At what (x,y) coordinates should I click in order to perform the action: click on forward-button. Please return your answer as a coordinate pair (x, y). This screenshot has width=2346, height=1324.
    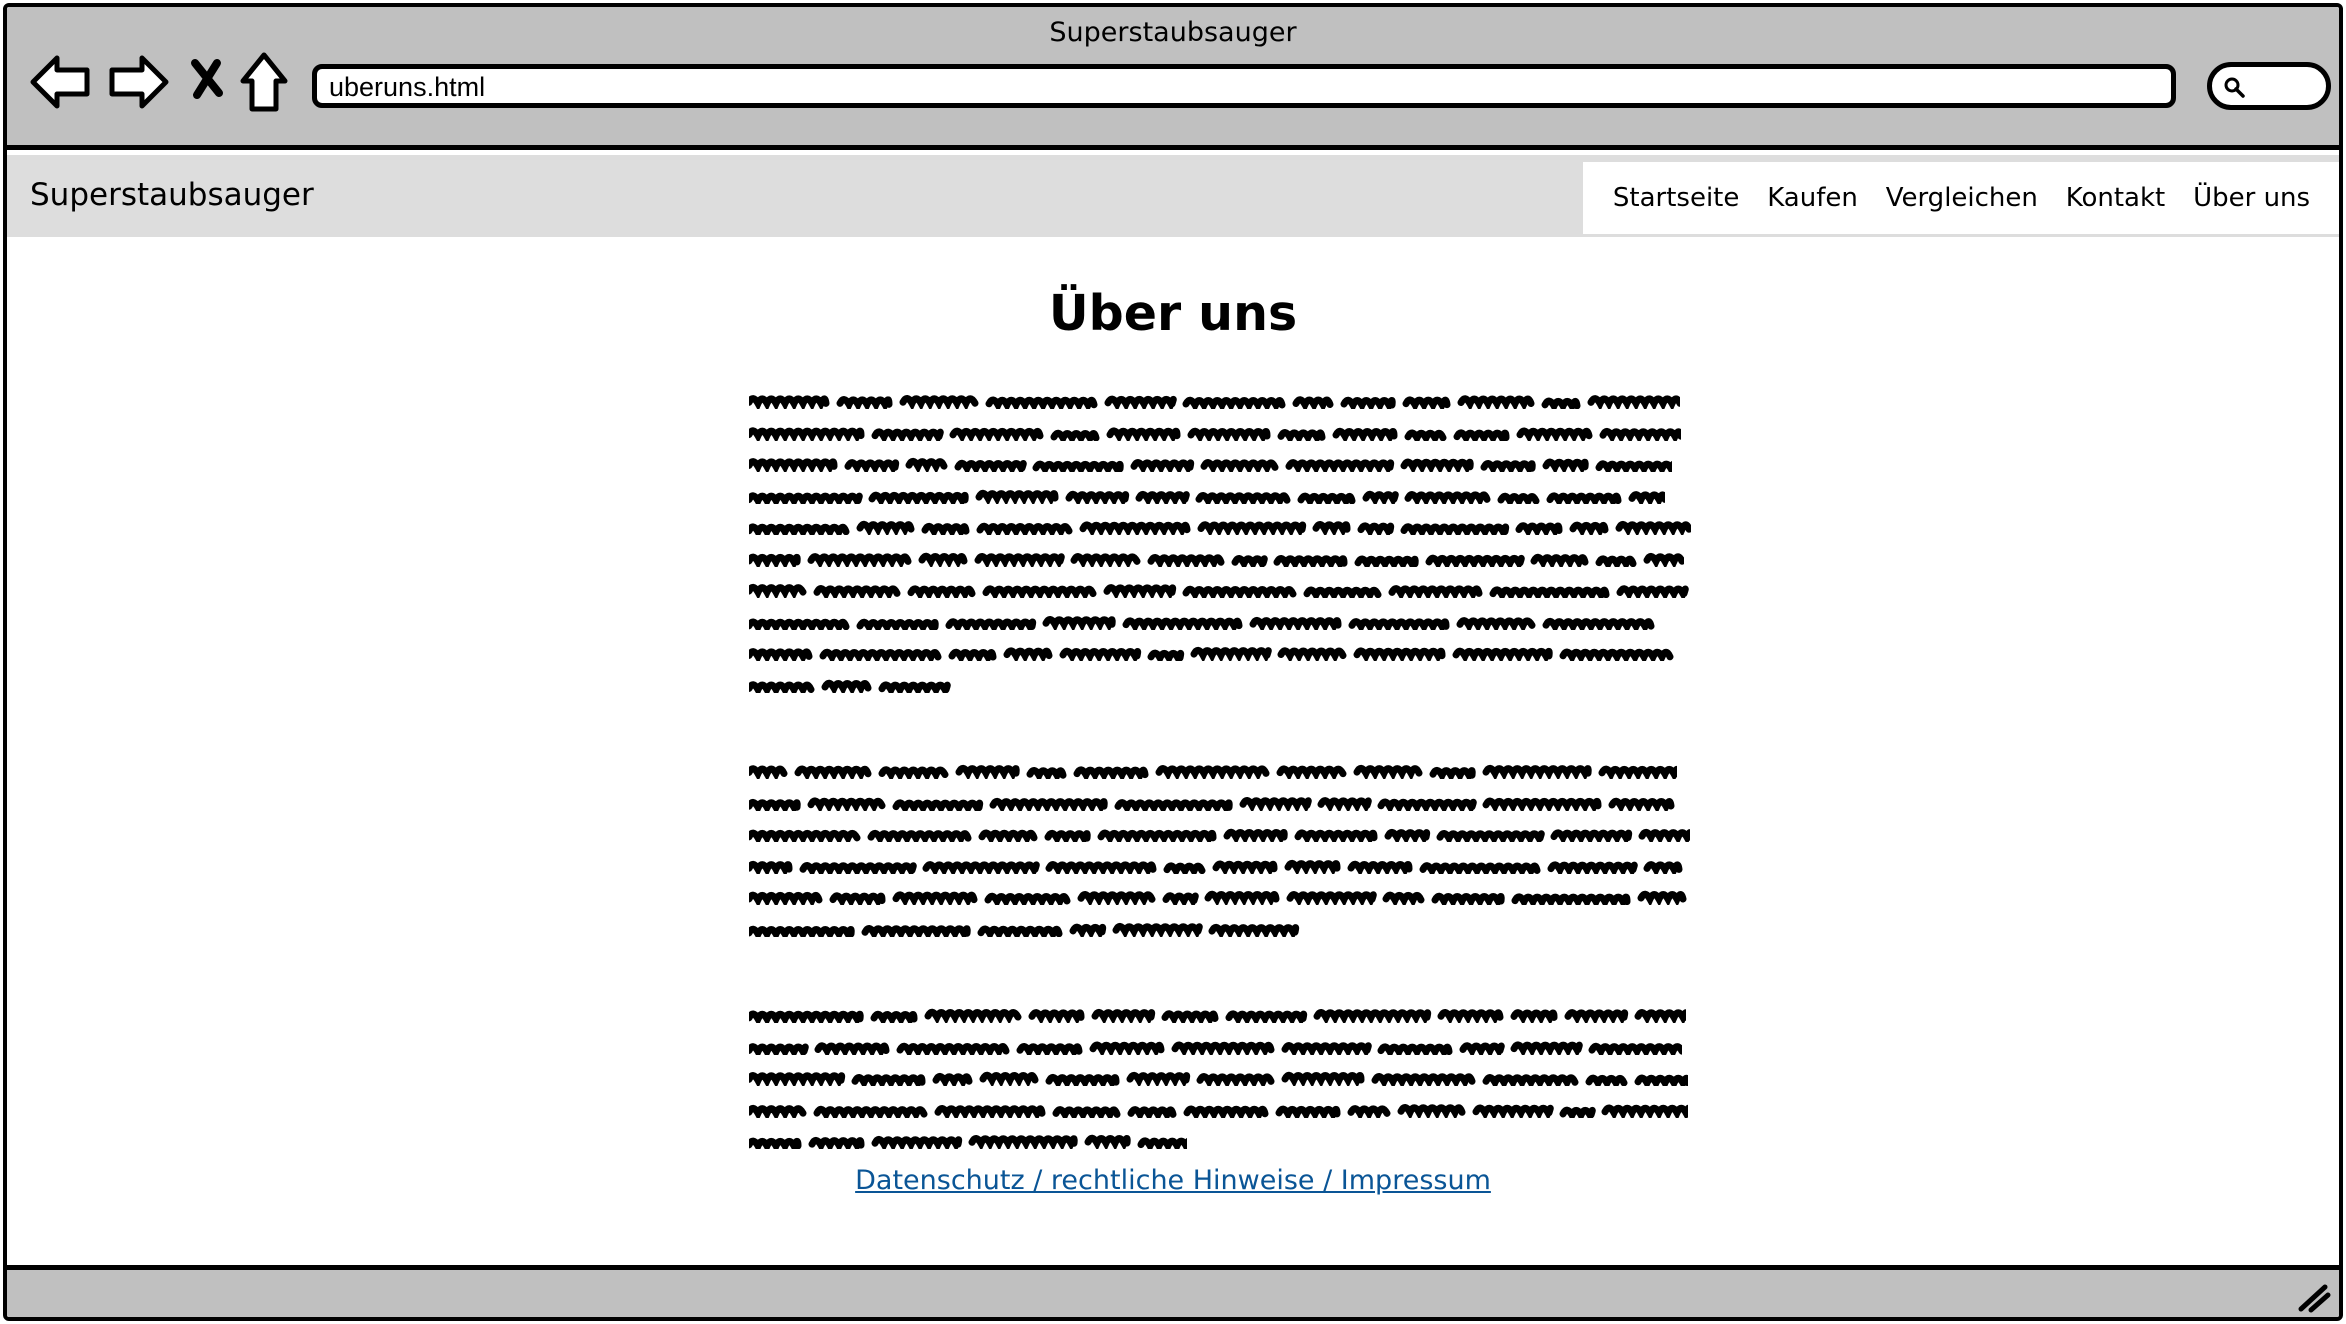
    Looking at the image, I should click on (137, 82).